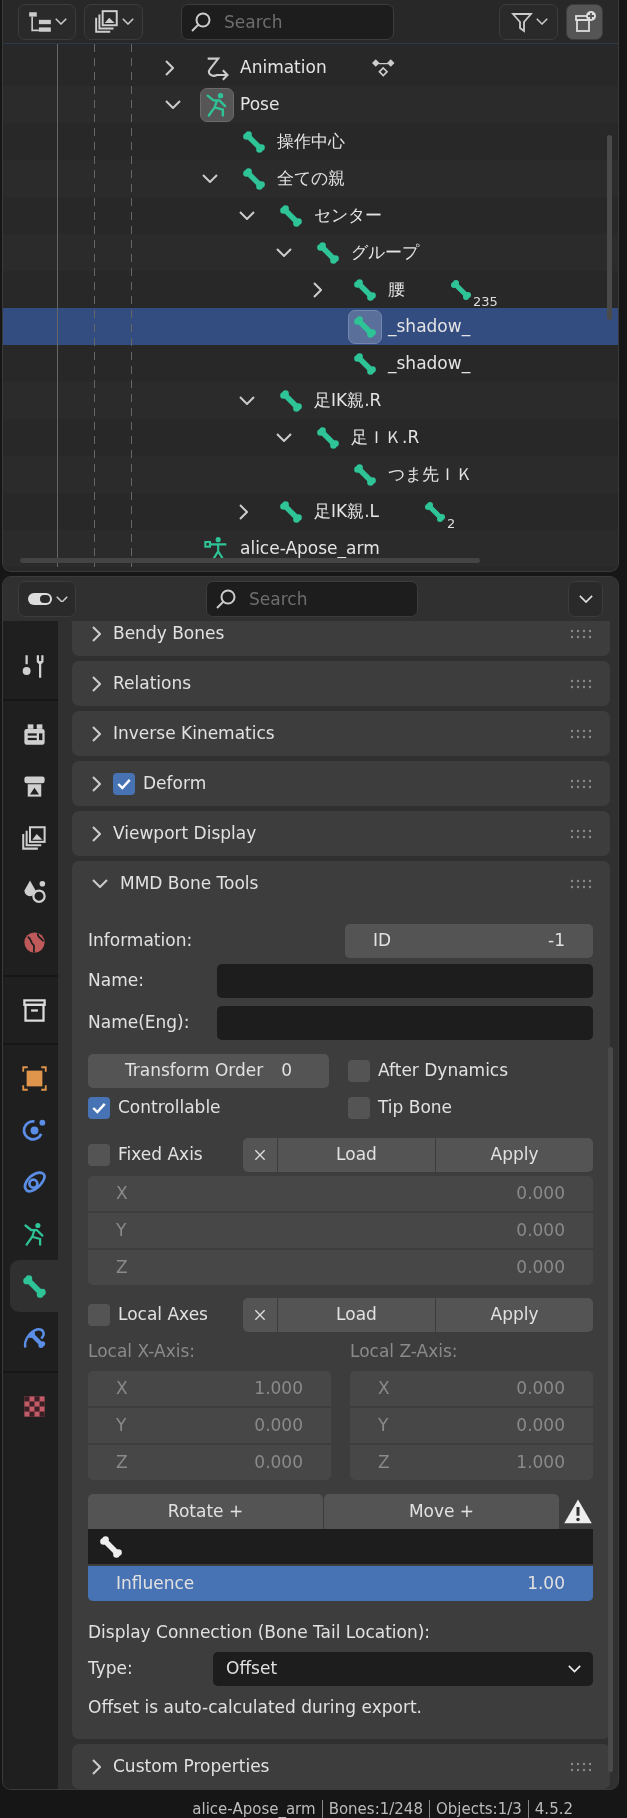 The image size is (627, 1818). Describe the element at coordinates (169, 633) in the screenshot. I see `panel-title: Bendy Bones` at that location.